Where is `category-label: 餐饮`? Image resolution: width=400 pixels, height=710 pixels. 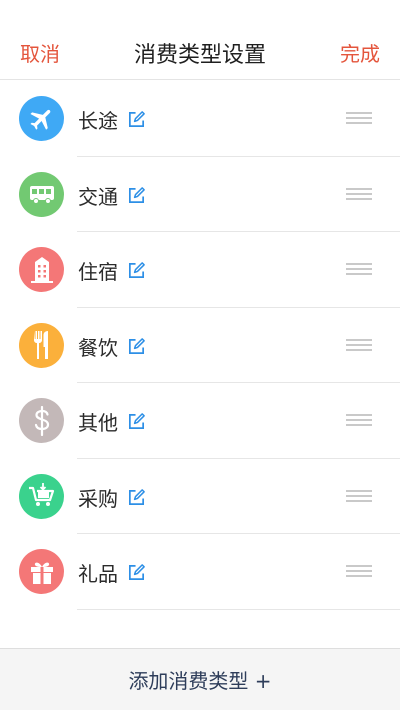
category-label: 餐饮 is located at coordinates (98, 347).